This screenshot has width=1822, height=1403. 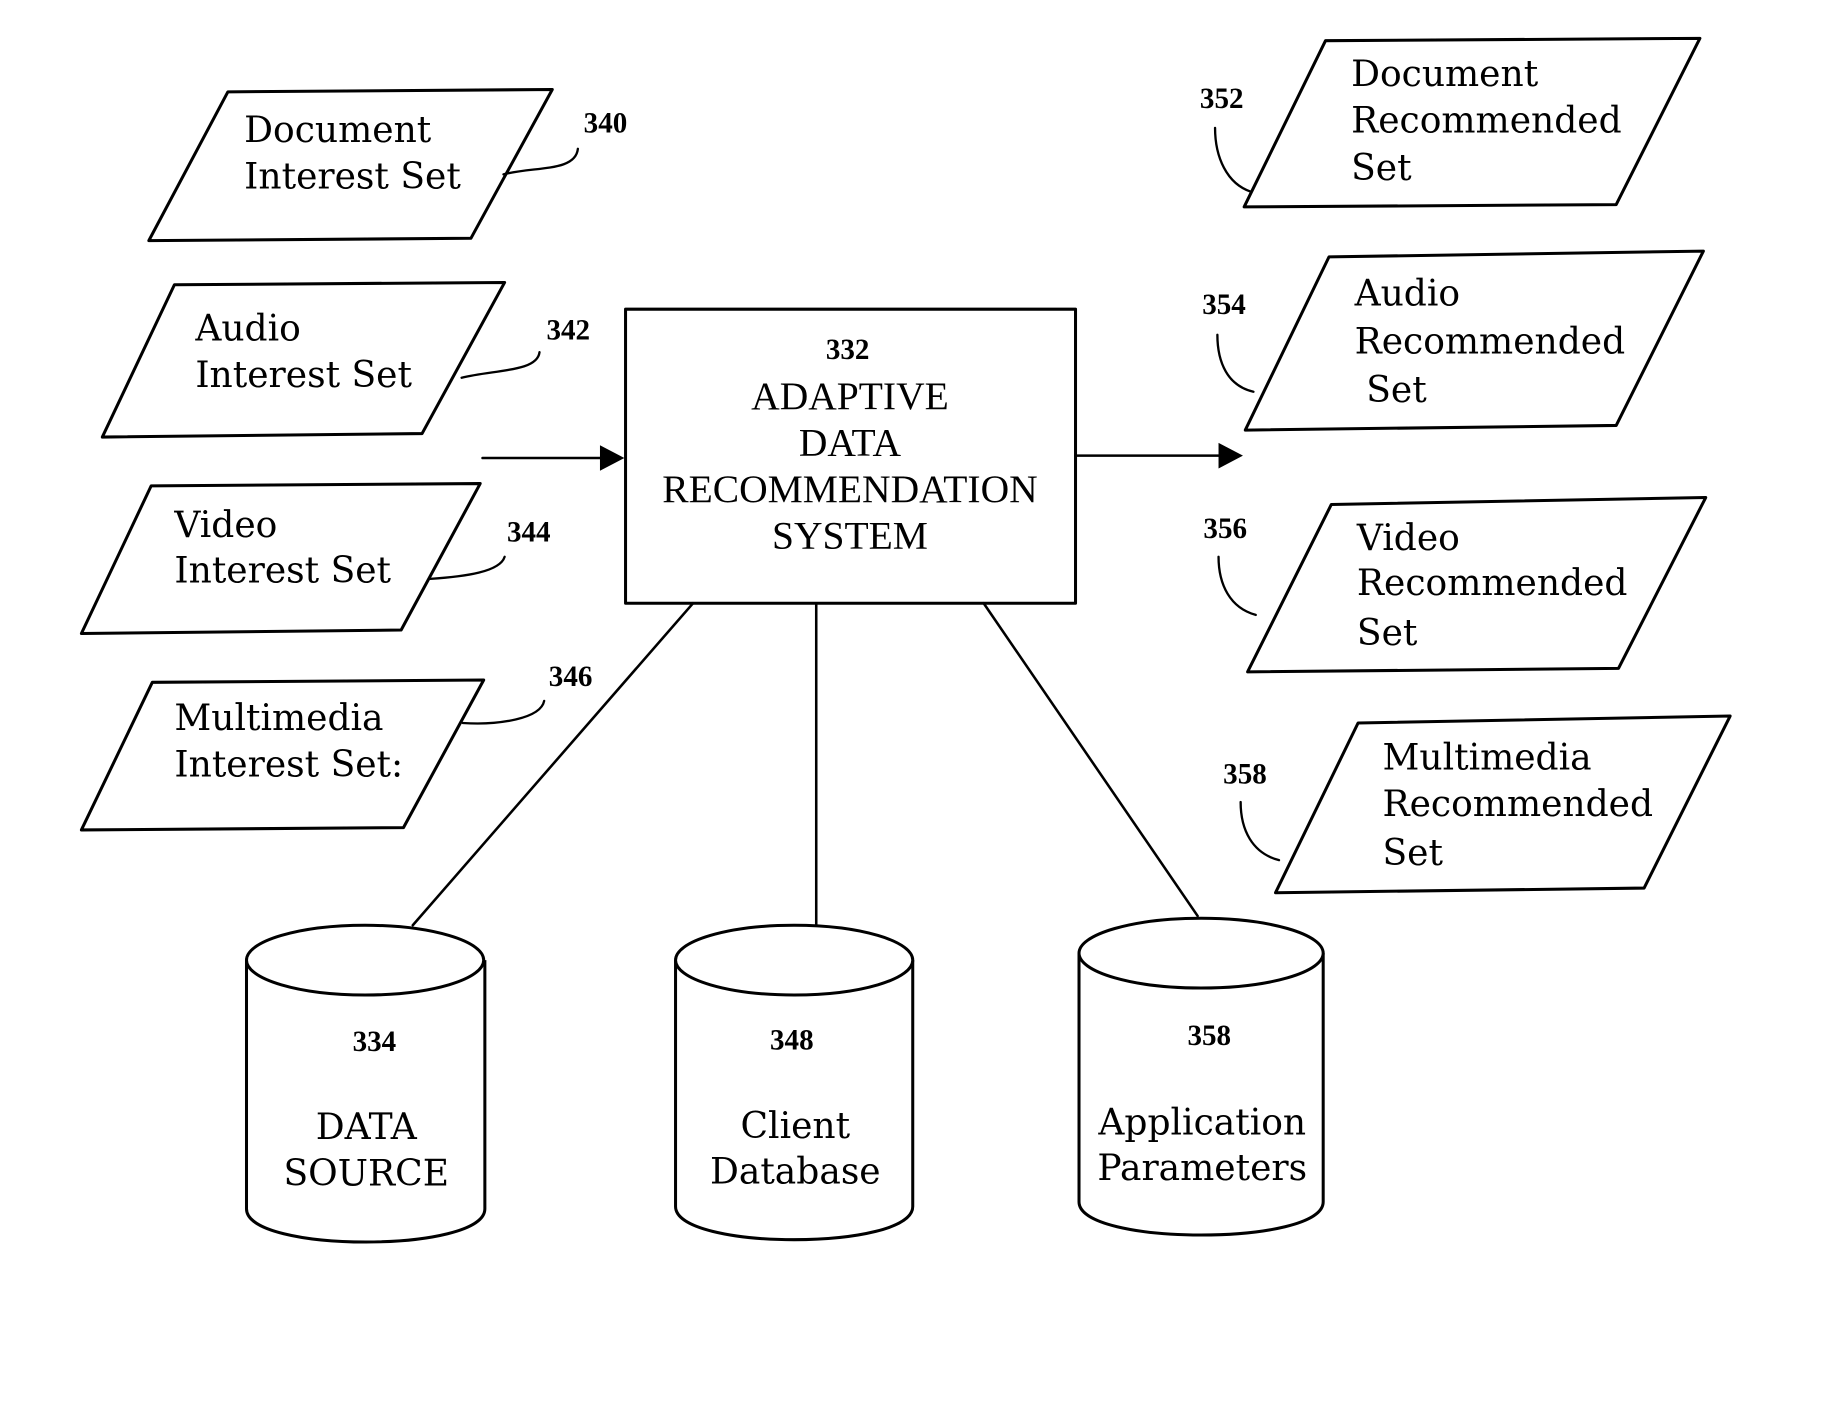 I want to click on reference-number: 334, so click(x=375, y=1042).